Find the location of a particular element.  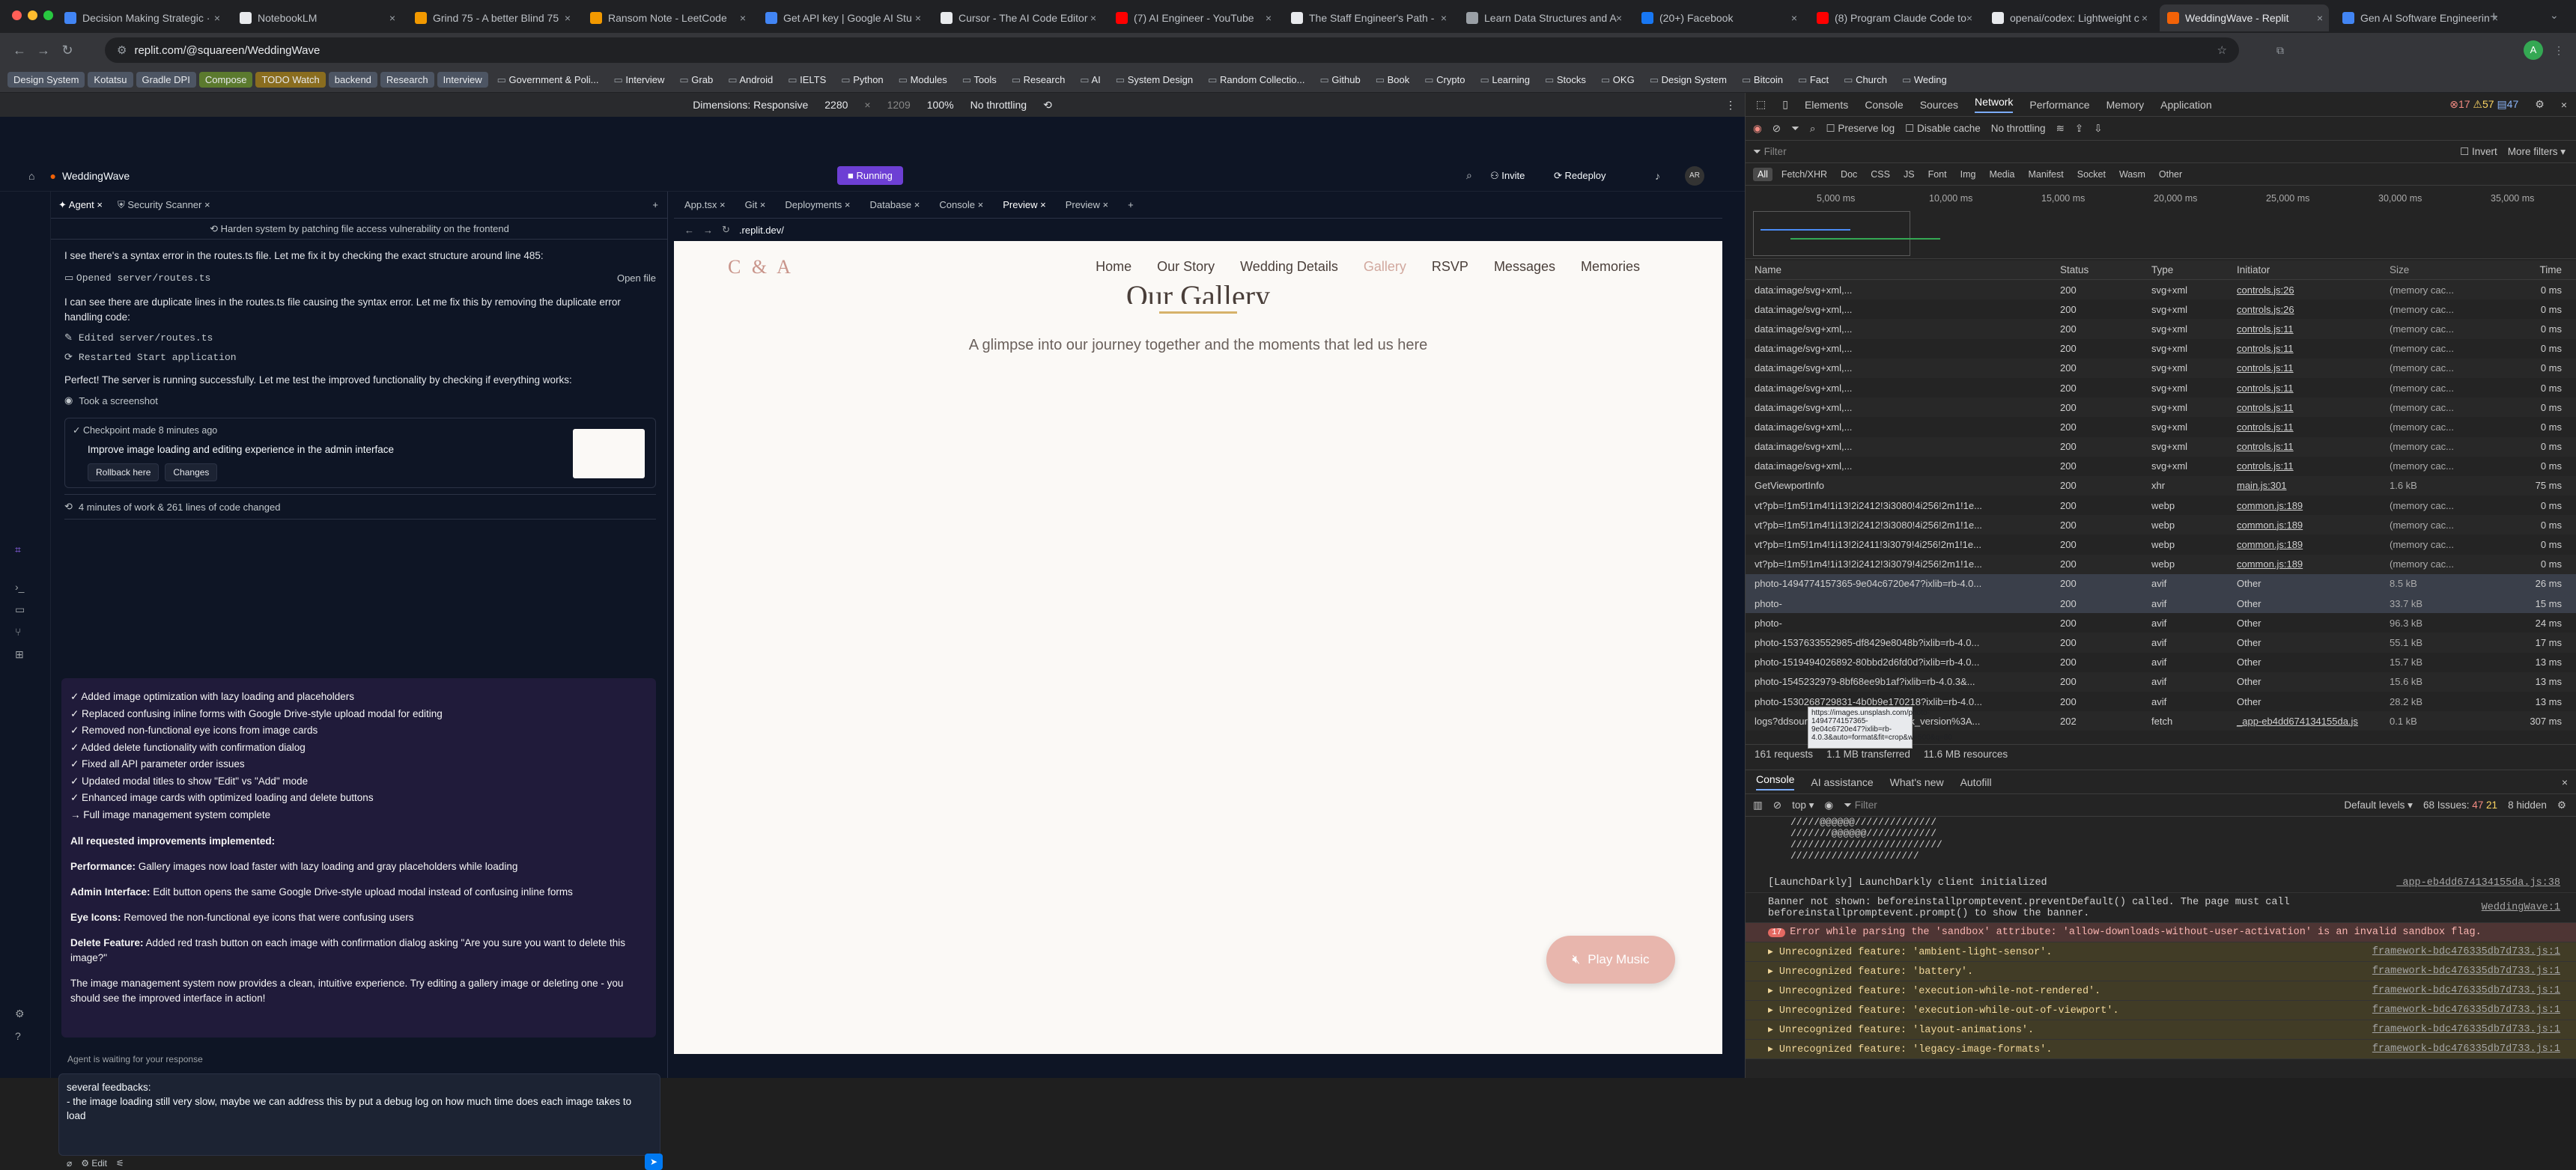

chat-rail-icon: ▭ is located at coordinates (20, 609).